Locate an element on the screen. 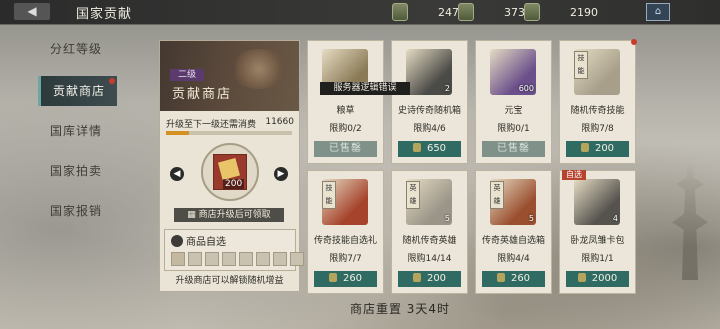 This screenshot has height=329, width=720. item-name: 随机传奇技能 is located at coordinates (597, 111).